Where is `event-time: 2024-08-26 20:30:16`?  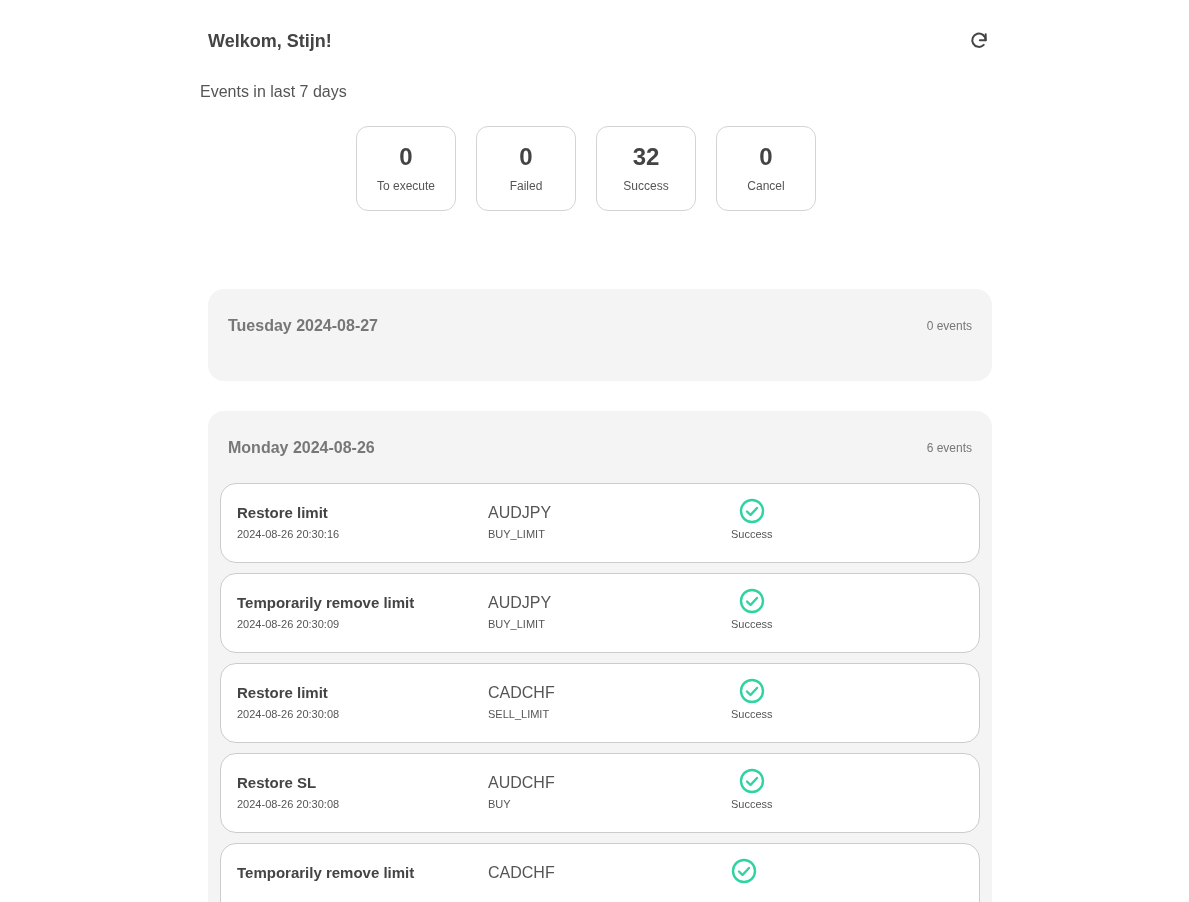 event-time: 2024-08-26 20:30:16 is located at coordinates (288, 534).